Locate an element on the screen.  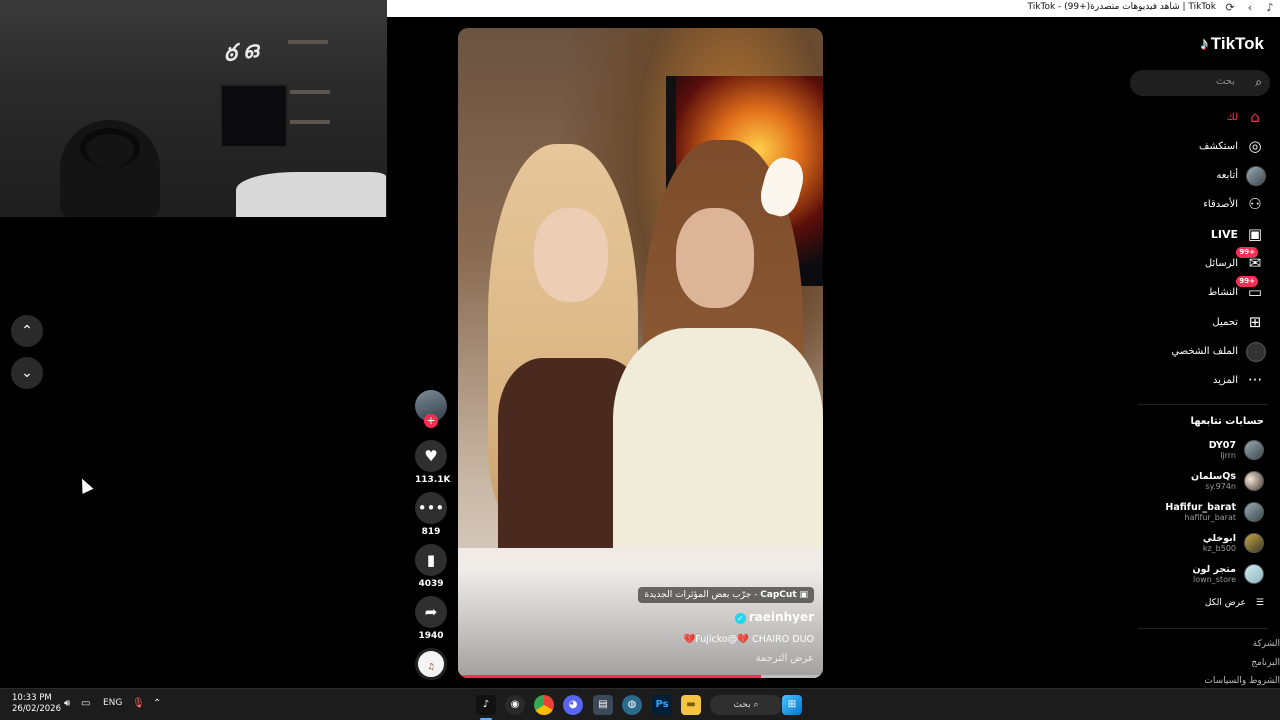
share-action: ➦ 1940 is located at coordinates (431, 618).